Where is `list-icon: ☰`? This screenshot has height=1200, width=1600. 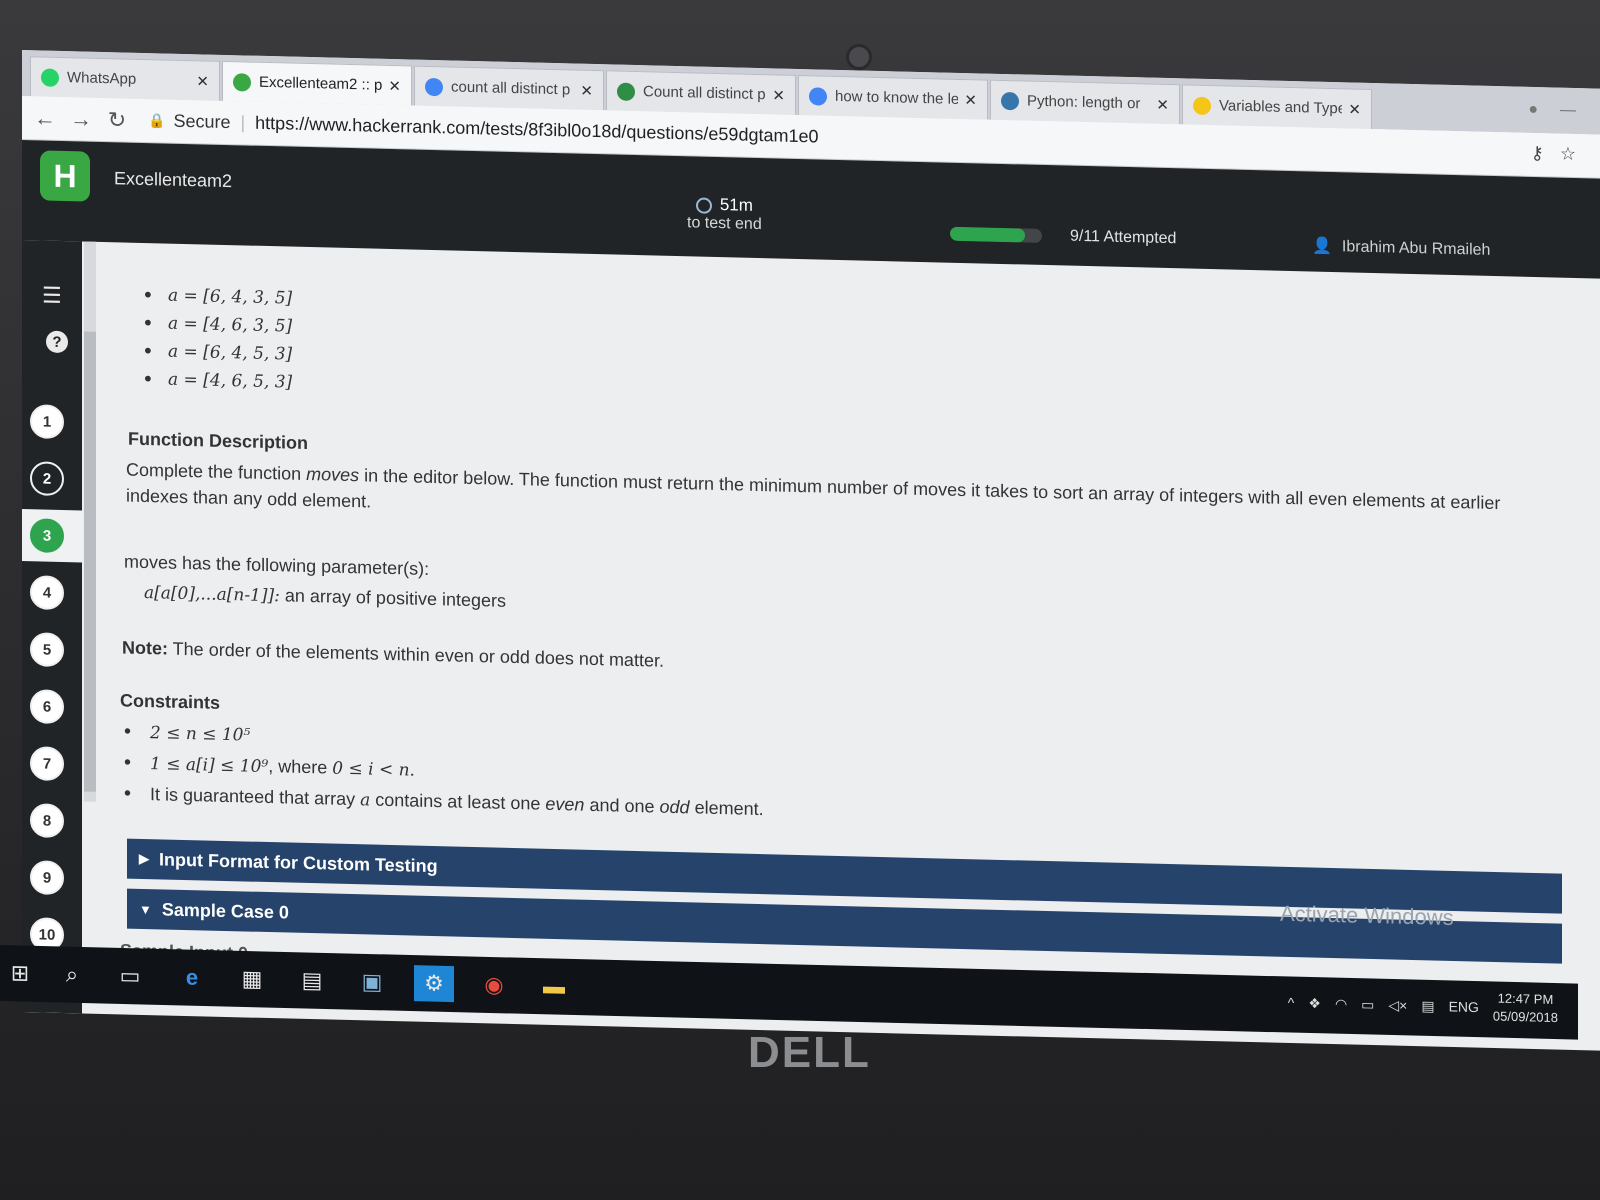
list-icon: ☰ is located at coordinates (52, 295).